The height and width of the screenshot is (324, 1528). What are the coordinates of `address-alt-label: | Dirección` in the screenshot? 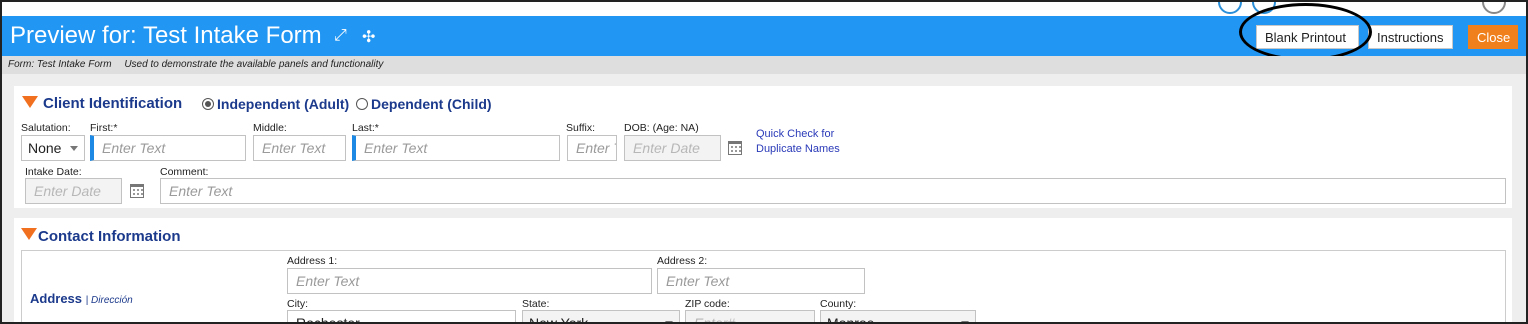 It's located at (109, 300).